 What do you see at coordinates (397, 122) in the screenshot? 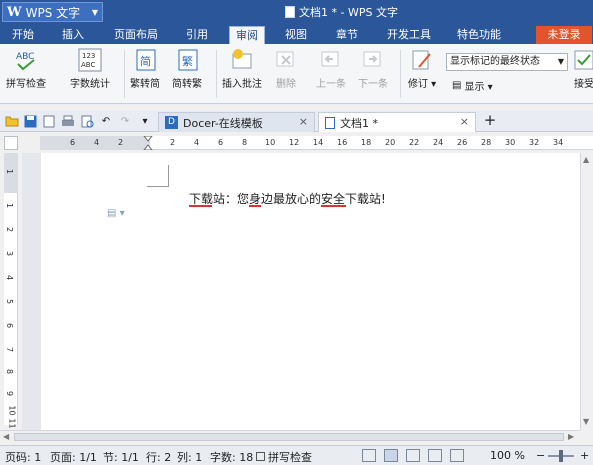
I see `tab-document1: 文档1 * ×` at bounding box center [397, 122].